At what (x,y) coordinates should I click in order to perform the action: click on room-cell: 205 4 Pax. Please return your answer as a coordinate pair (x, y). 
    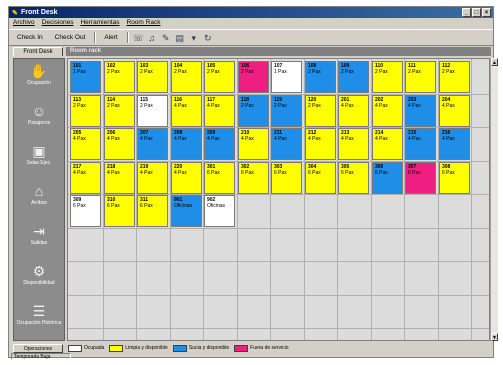
    Looking at the image, I should click on (85, 144).